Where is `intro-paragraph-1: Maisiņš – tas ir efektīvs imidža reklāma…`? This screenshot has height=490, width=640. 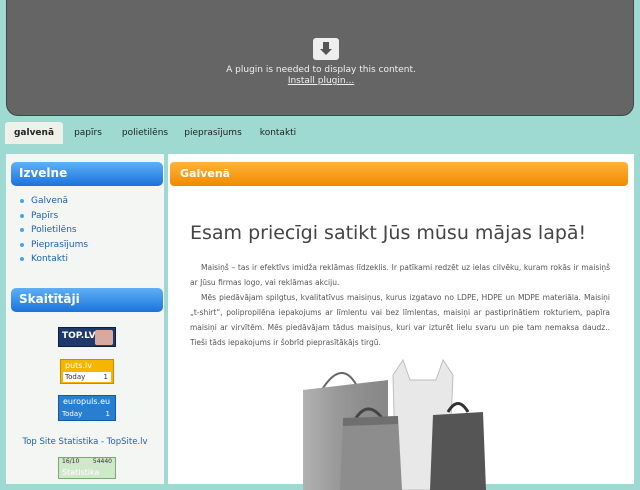 intro-paragraph-1: Maisiņš – tas ir efektīvs imidža reklāma… is located at coordinates (400, 275).